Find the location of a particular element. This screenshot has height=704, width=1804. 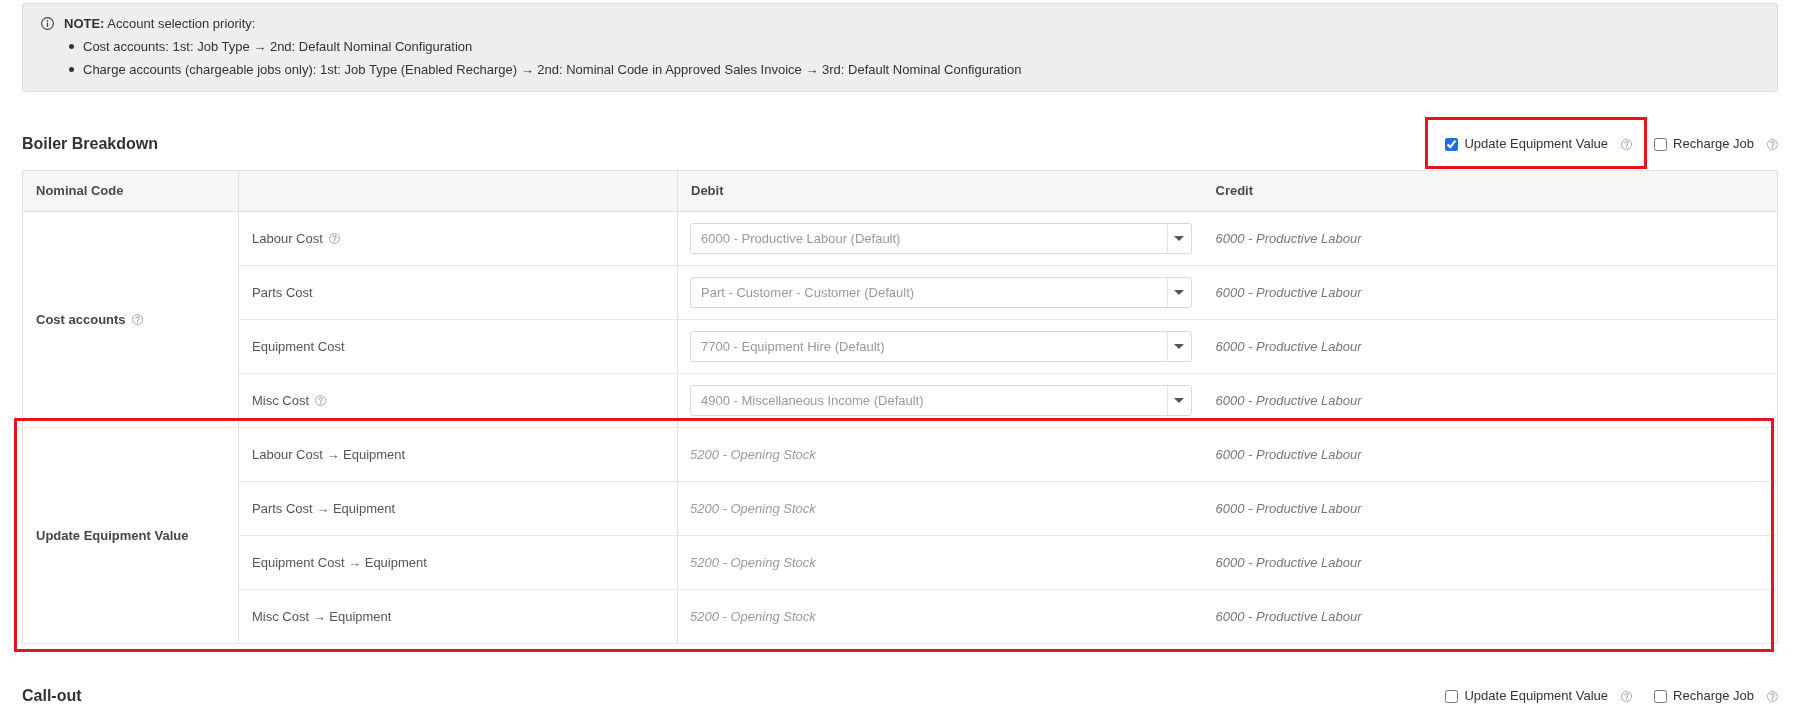

row-label: Parts Cost → Equipment is located at coordinates (324, 508).